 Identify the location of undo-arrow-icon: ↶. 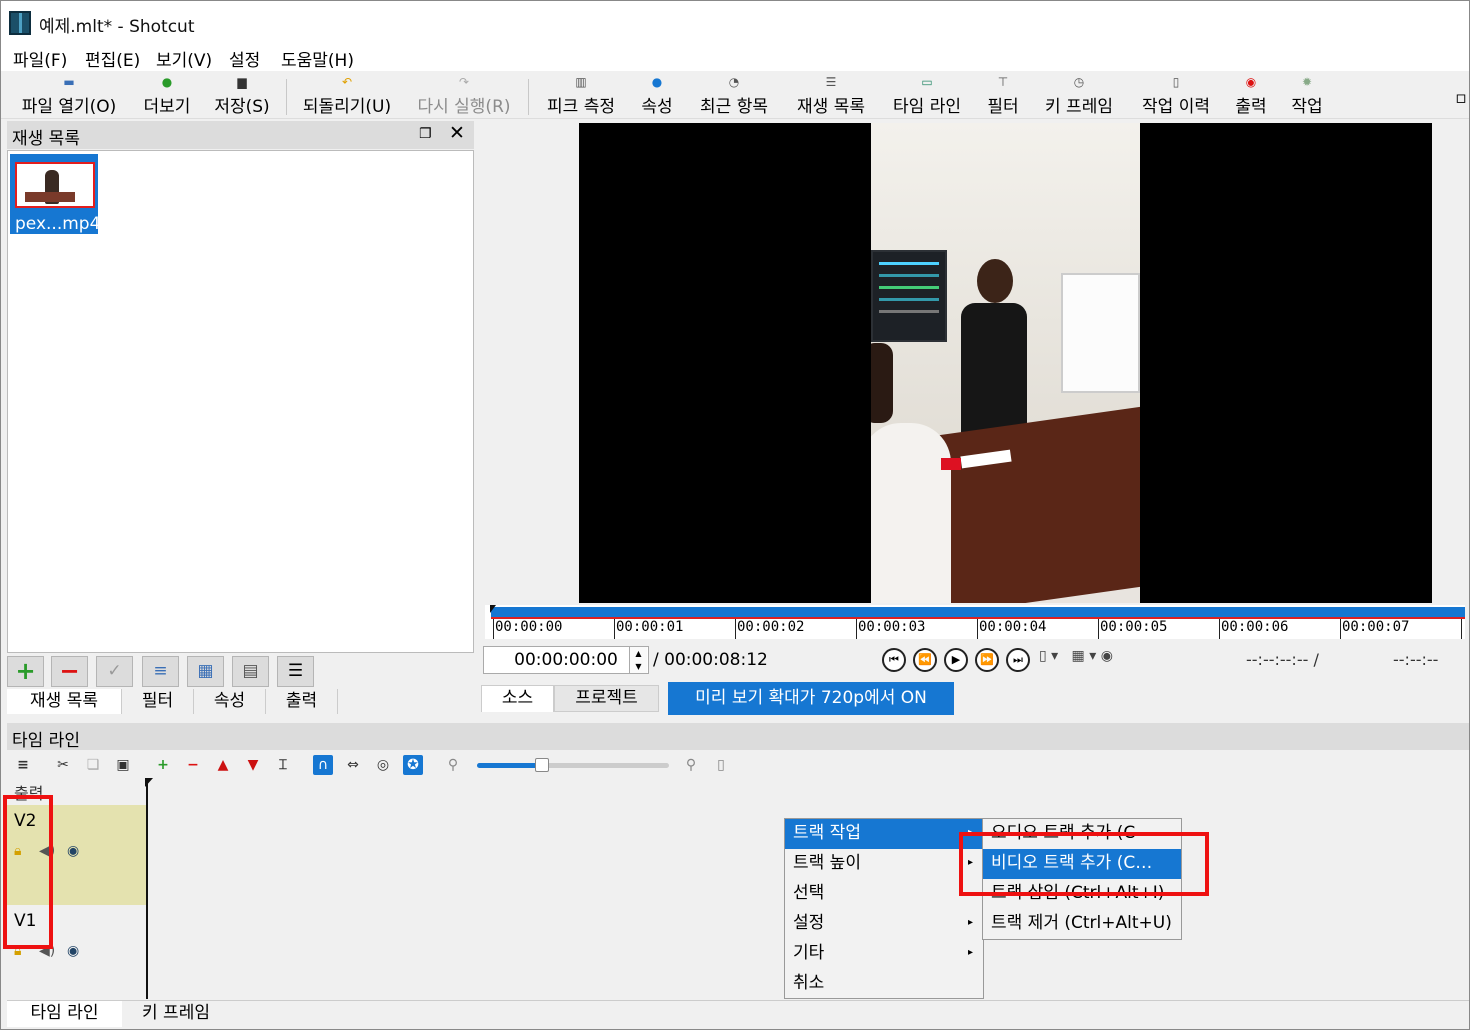
(347, 82).